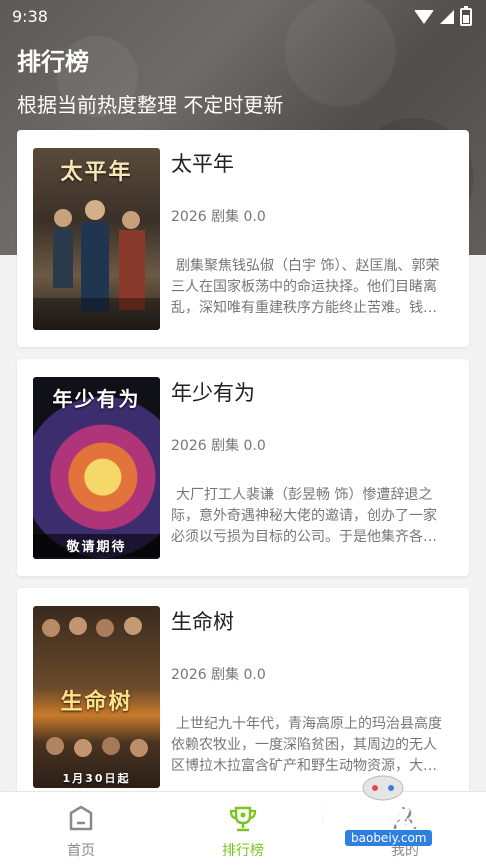  I want to click on status-time: 9:38, so click(30, 16).